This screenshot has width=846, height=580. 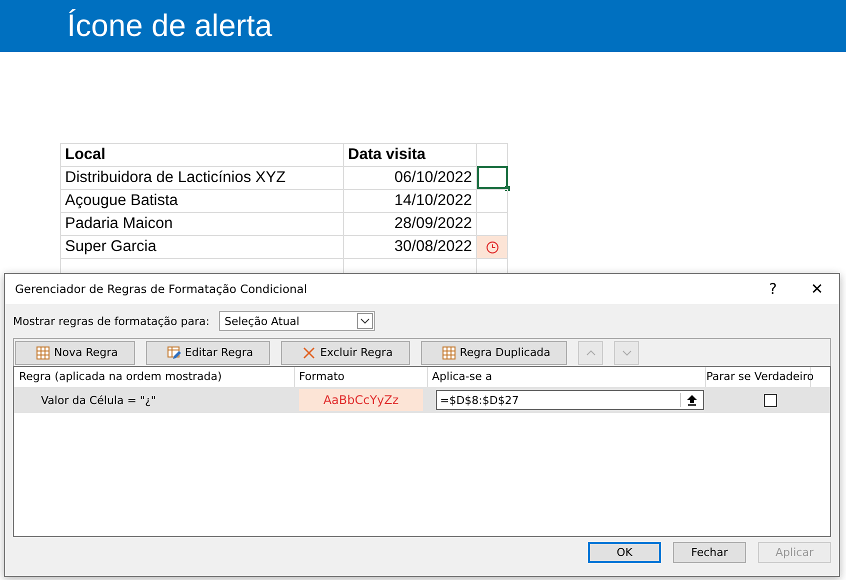 What do you see at coordinates (111, 321) in the screenshot?
I see `show-rules-label: Mostrar regras de formatação para:` at bounding box center [111, 321].